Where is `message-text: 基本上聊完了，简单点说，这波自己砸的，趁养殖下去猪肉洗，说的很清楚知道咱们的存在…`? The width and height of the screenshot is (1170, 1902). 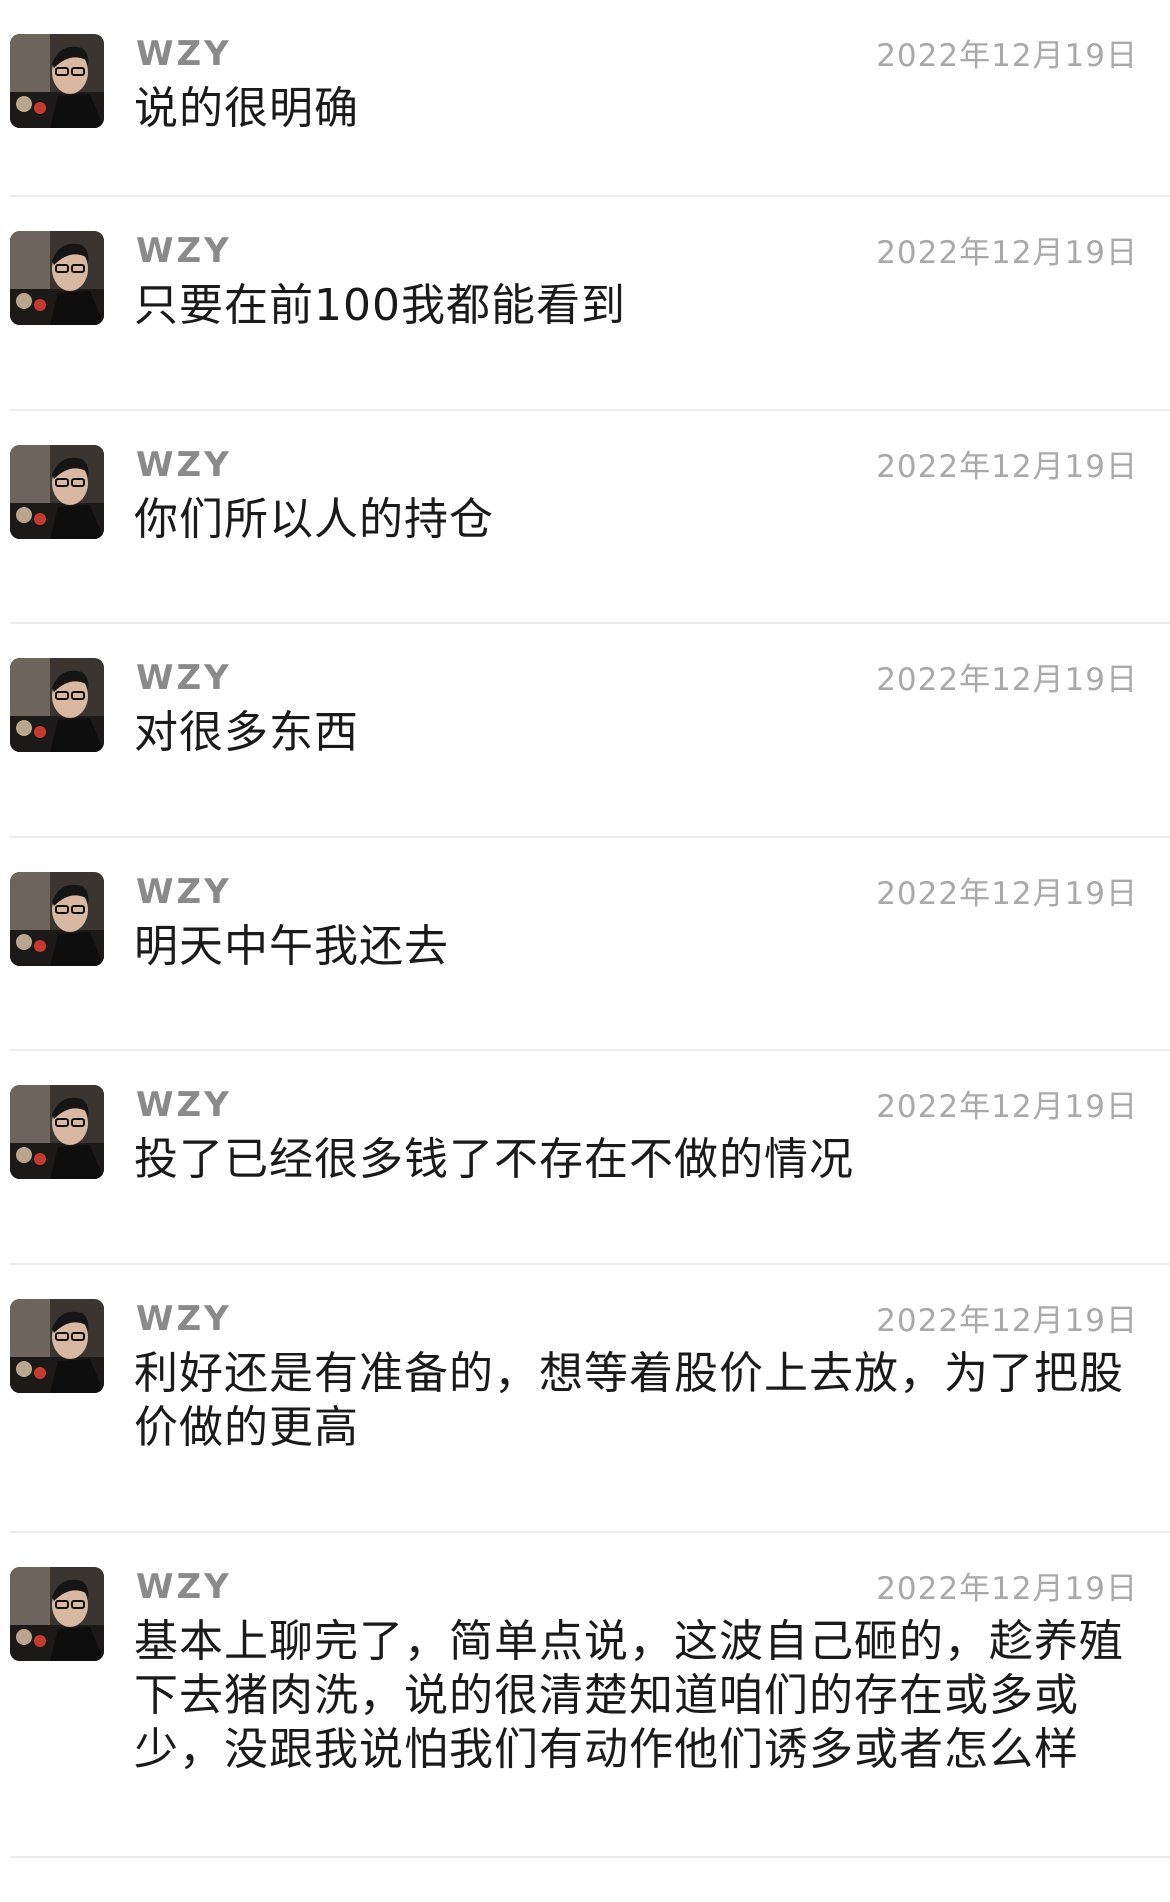
message-text: 基本上聊完了，简单点说，这波自己砸的，趁养殖下去猪肉洗，说的很清楚知道咱们的存在… is located at coordinates (629, 1695).